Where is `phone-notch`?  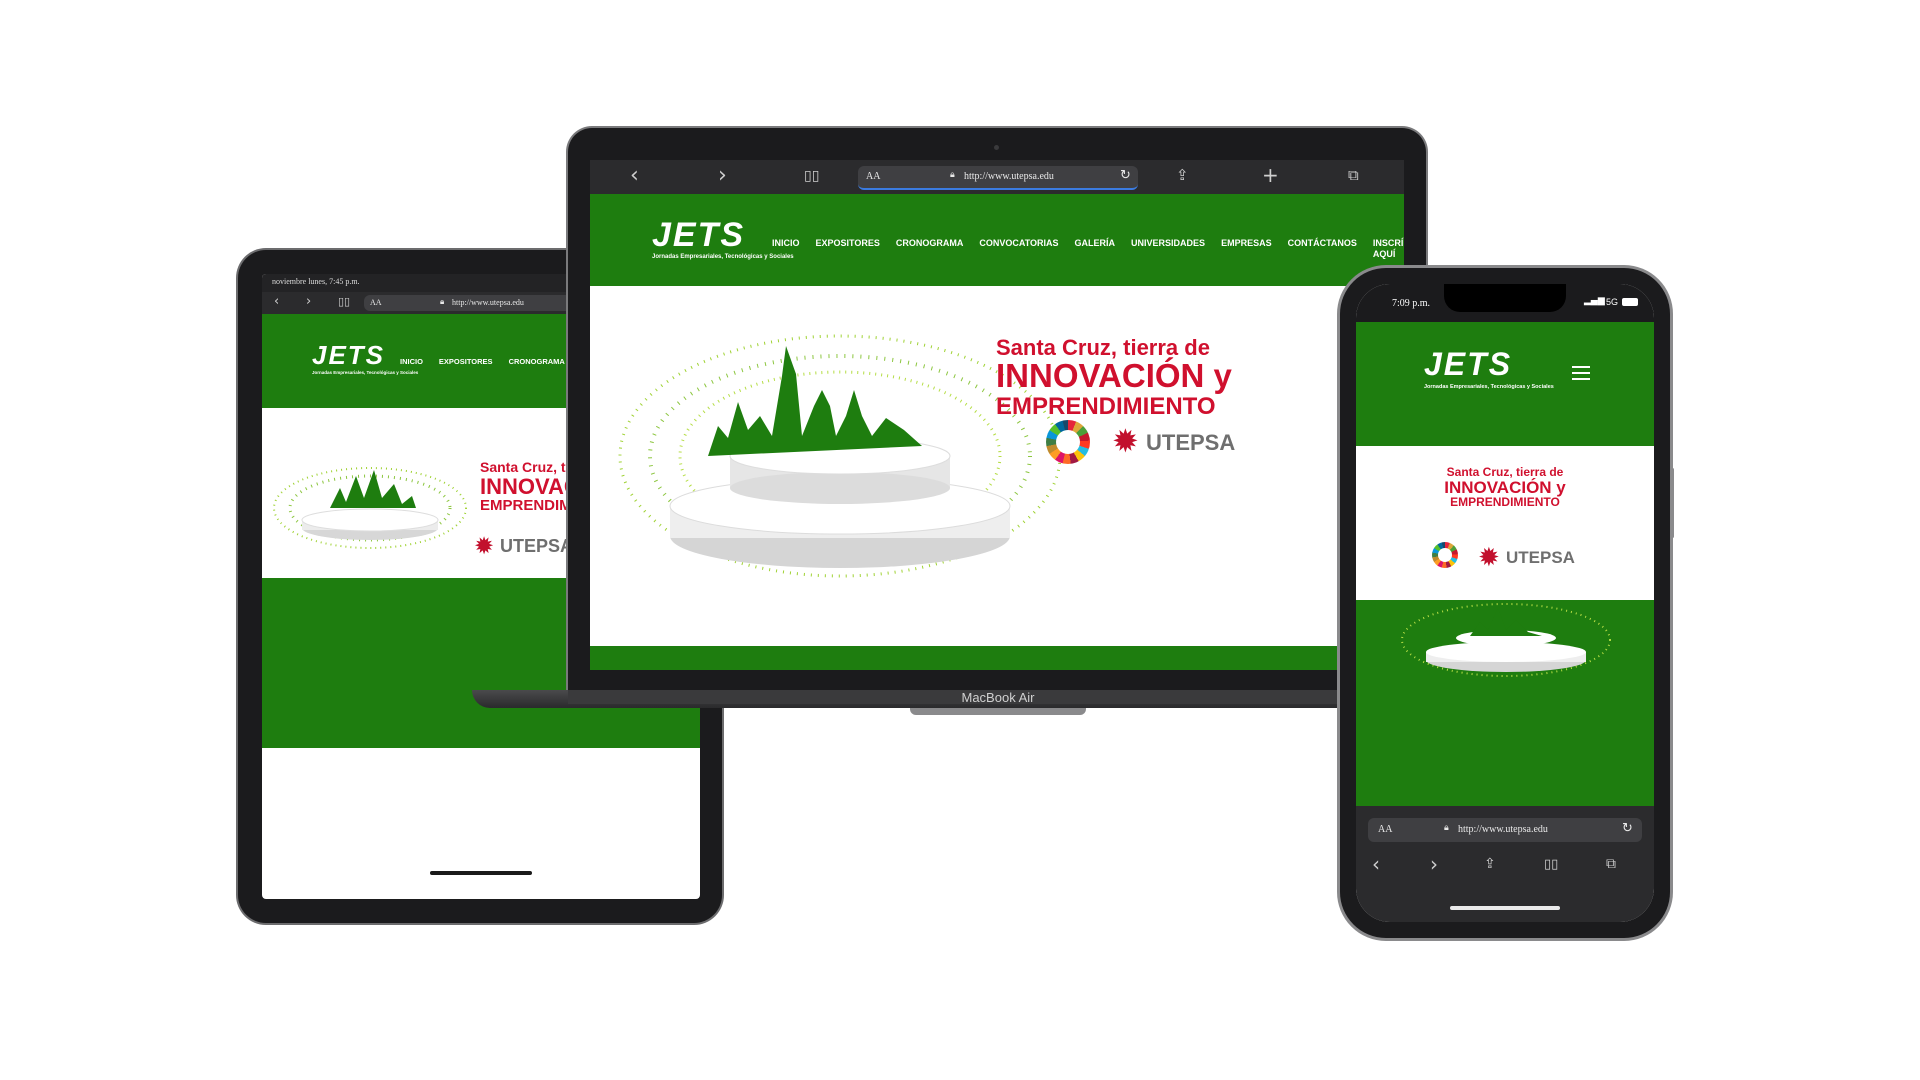 phone-notch is located at coordinates (1505, 298).